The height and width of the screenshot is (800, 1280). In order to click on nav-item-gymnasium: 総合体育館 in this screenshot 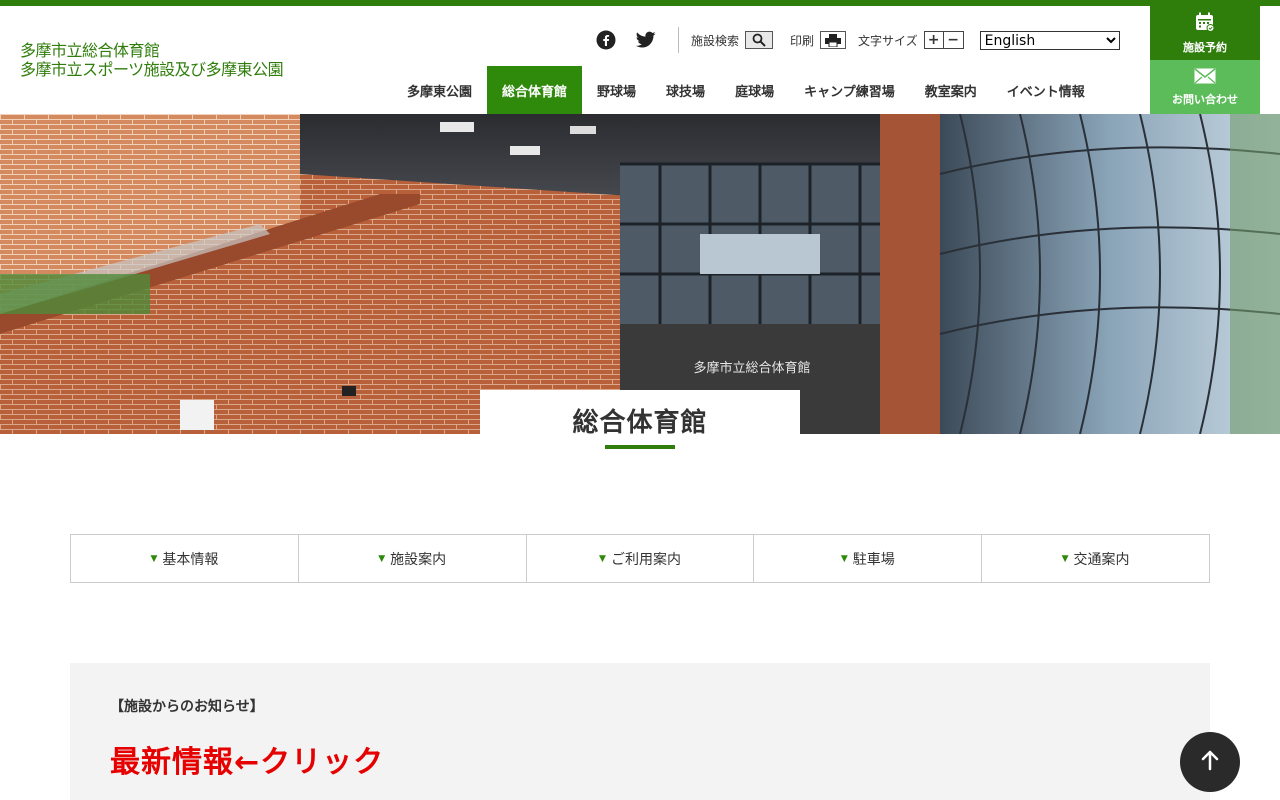, I will do `click(535, 90)`.